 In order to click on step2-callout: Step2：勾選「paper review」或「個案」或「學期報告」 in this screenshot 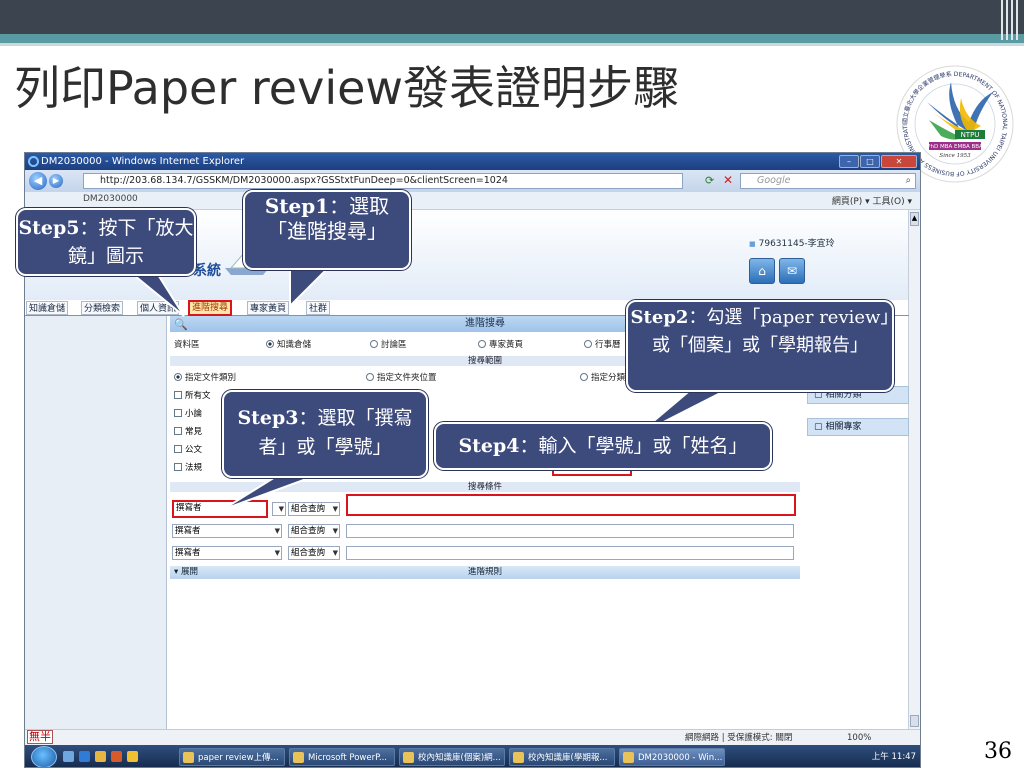, I will do `click(760, 346)`.